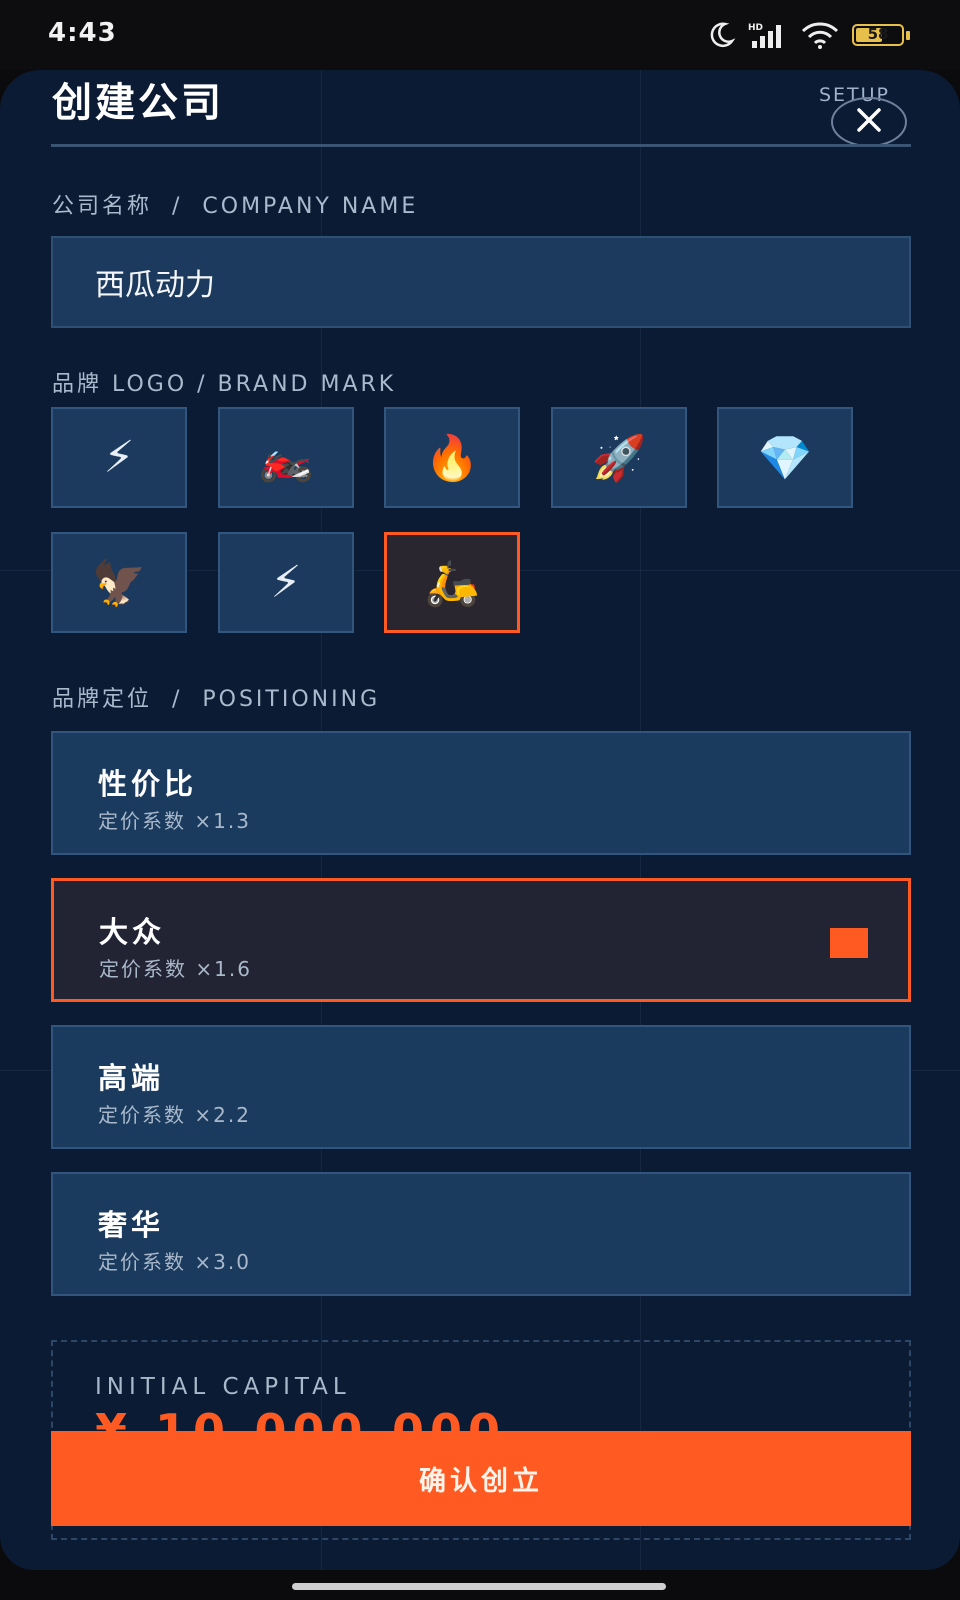  I want to click on header-divider, so click(481, 145).